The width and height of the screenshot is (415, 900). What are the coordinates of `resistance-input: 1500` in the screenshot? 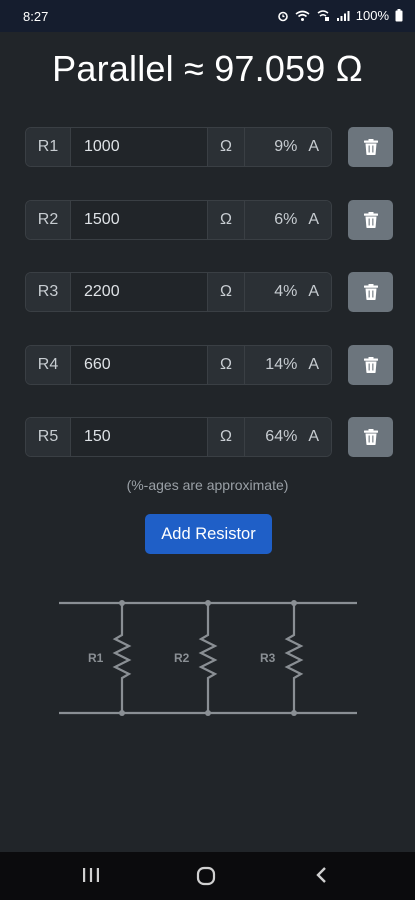 It's located at (139, 220).